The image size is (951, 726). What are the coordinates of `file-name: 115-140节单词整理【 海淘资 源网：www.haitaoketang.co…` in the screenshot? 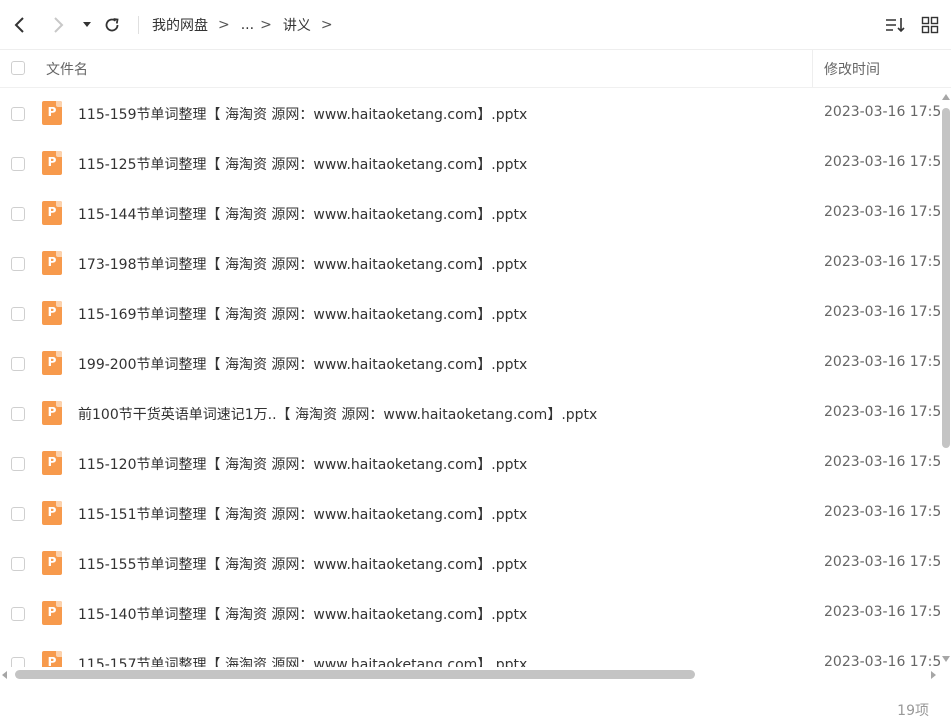 It's located at (302, 614).